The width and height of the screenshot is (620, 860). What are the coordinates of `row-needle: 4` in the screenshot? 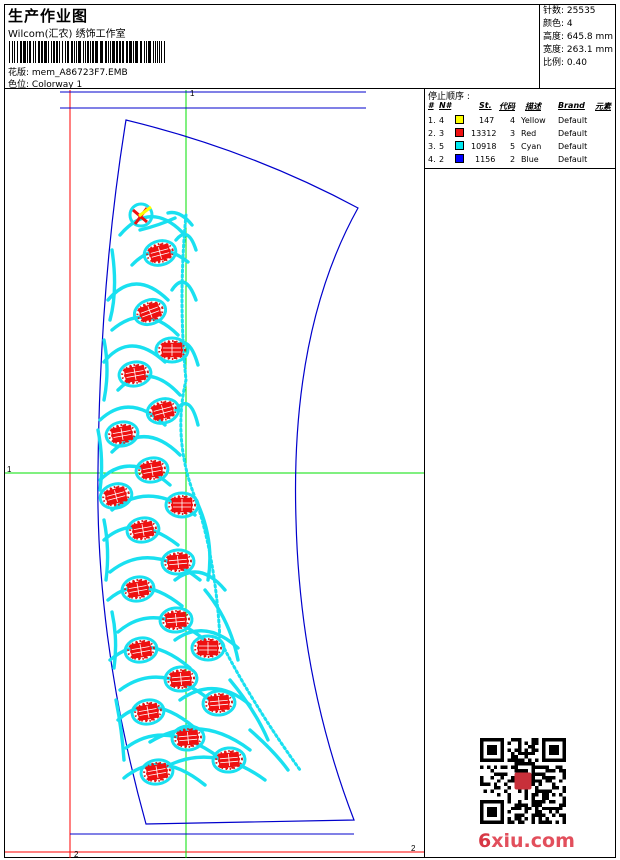 It's located at (442, 120).